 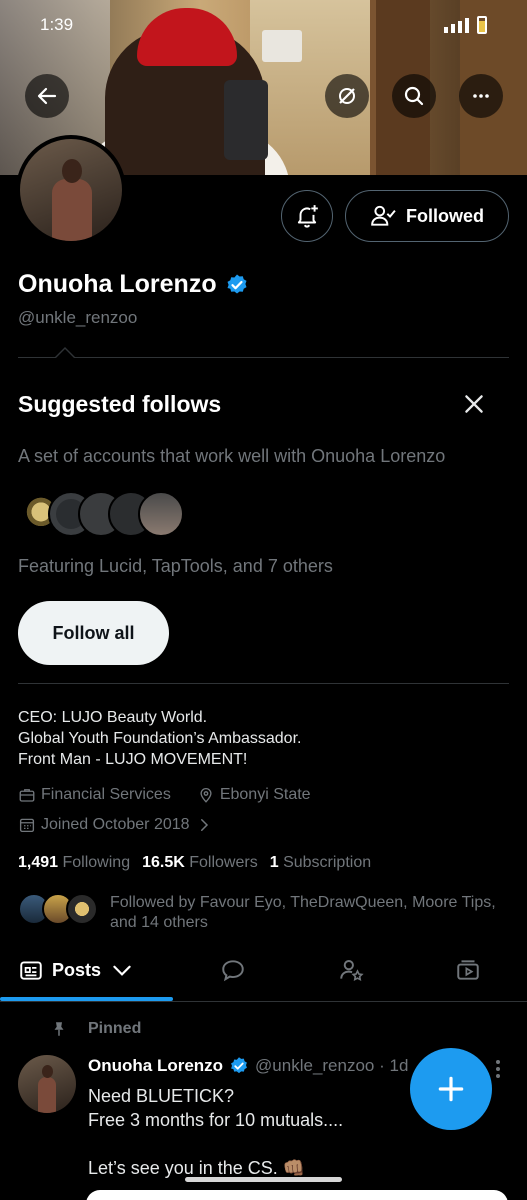 I want to click on suggestions-divider-top, so click(x=263, y=357).